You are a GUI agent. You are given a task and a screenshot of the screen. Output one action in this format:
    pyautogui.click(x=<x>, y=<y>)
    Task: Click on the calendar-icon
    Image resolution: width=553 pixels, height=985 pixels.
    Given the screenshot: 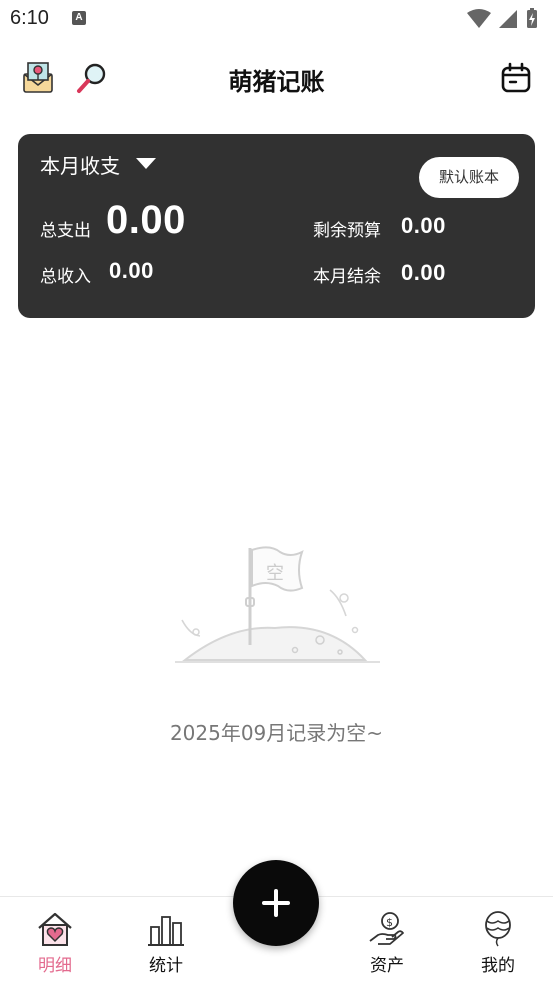 What is the action you would take?
    pyautogui.click(x=516, y=78)
    